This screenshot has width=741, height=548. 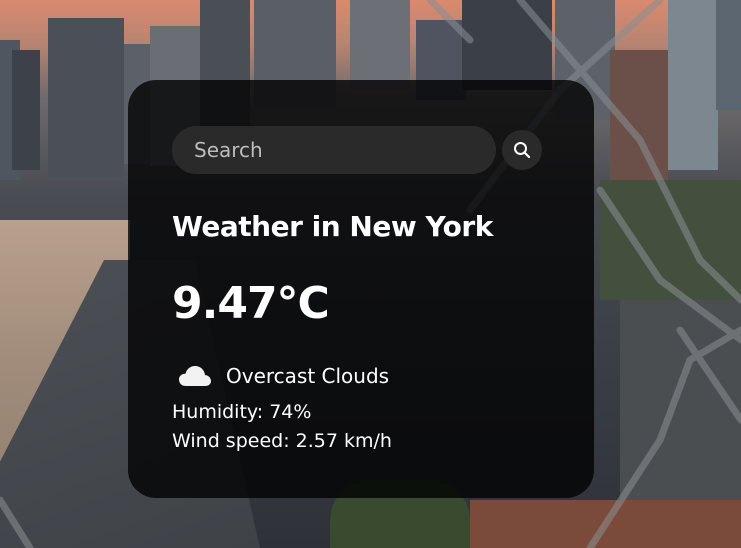 I want to click on search-bar, so click(x=357, y=150).